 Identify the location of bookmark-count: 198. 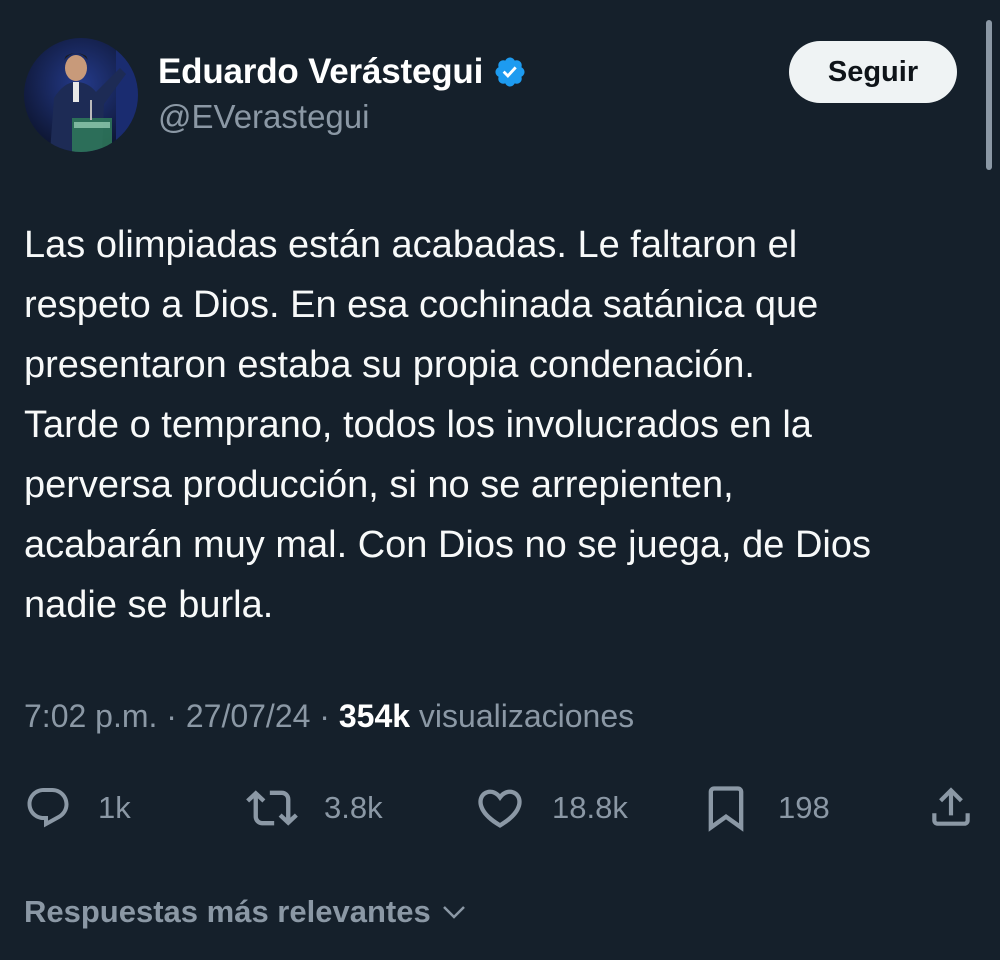
(804, 807).